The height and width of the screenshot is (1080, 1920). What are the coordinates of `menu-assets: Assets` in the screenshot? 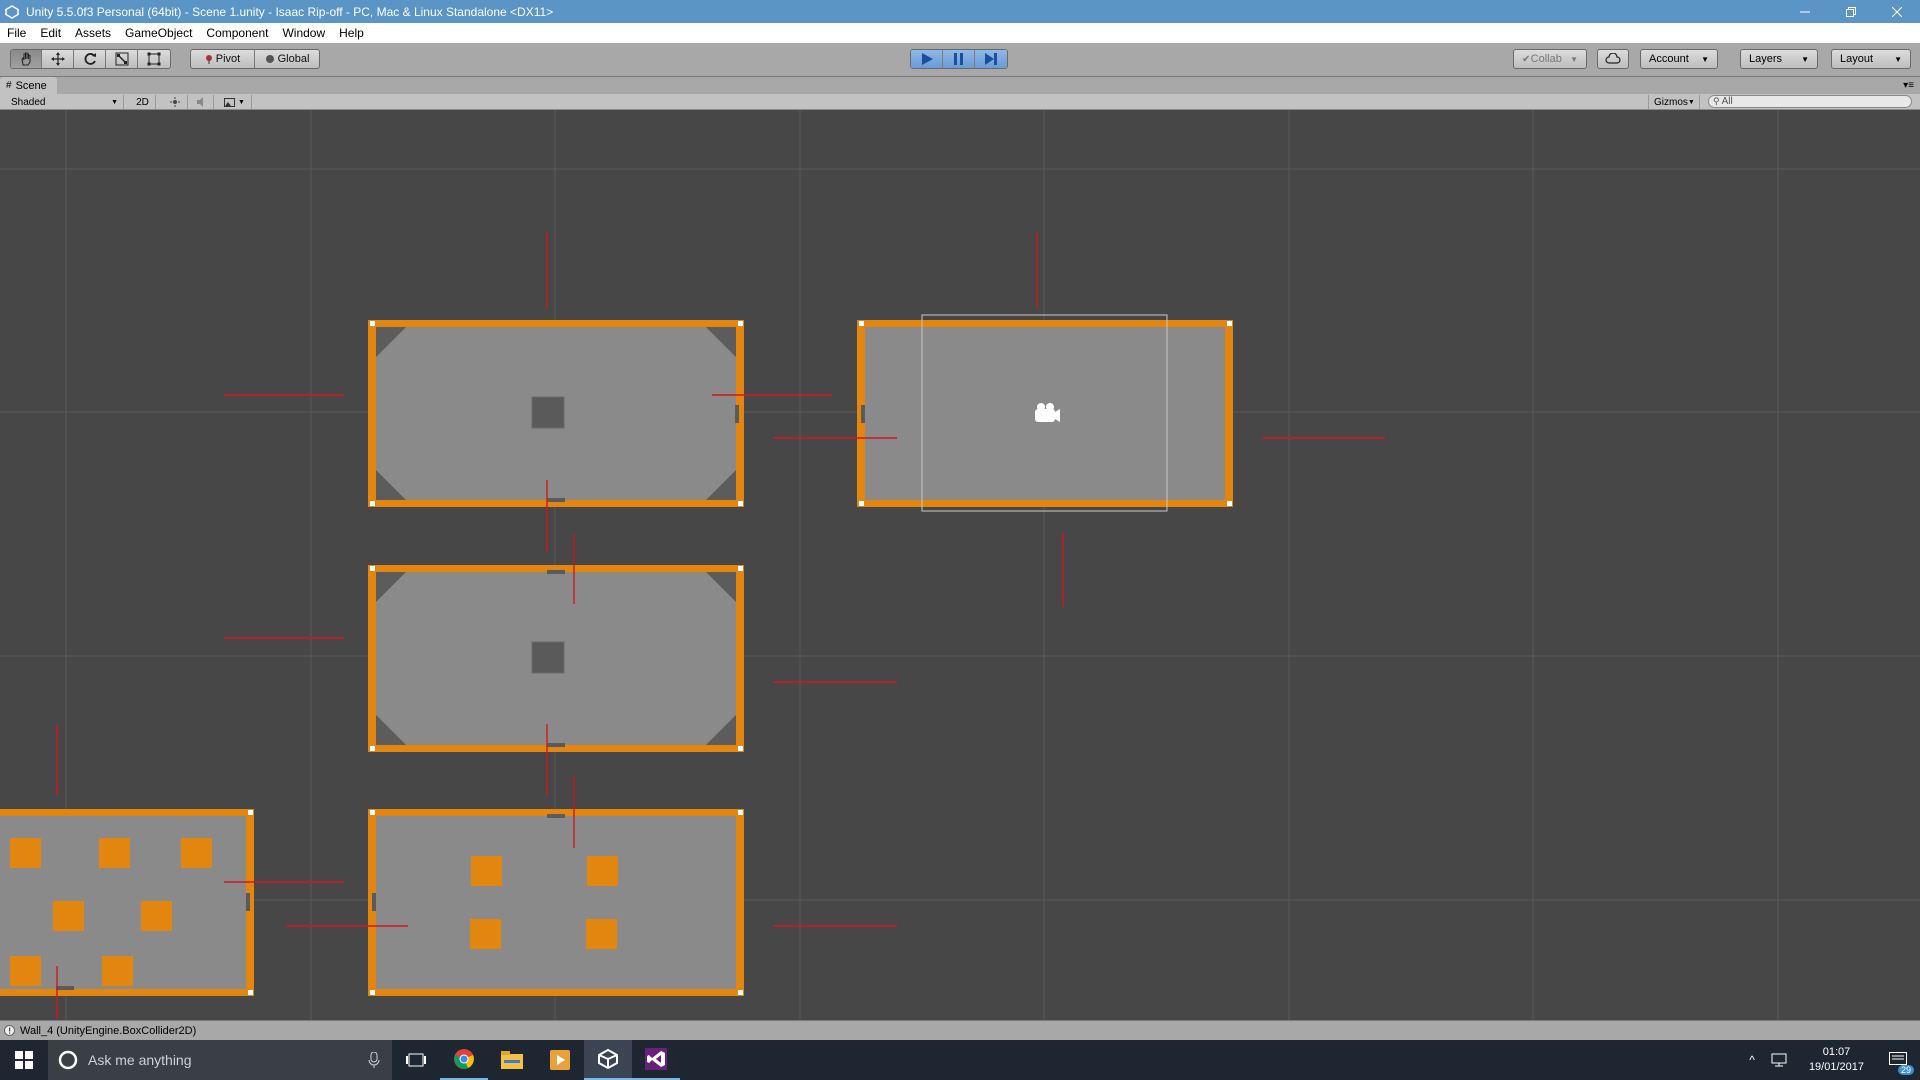 It's located at (93, 33).